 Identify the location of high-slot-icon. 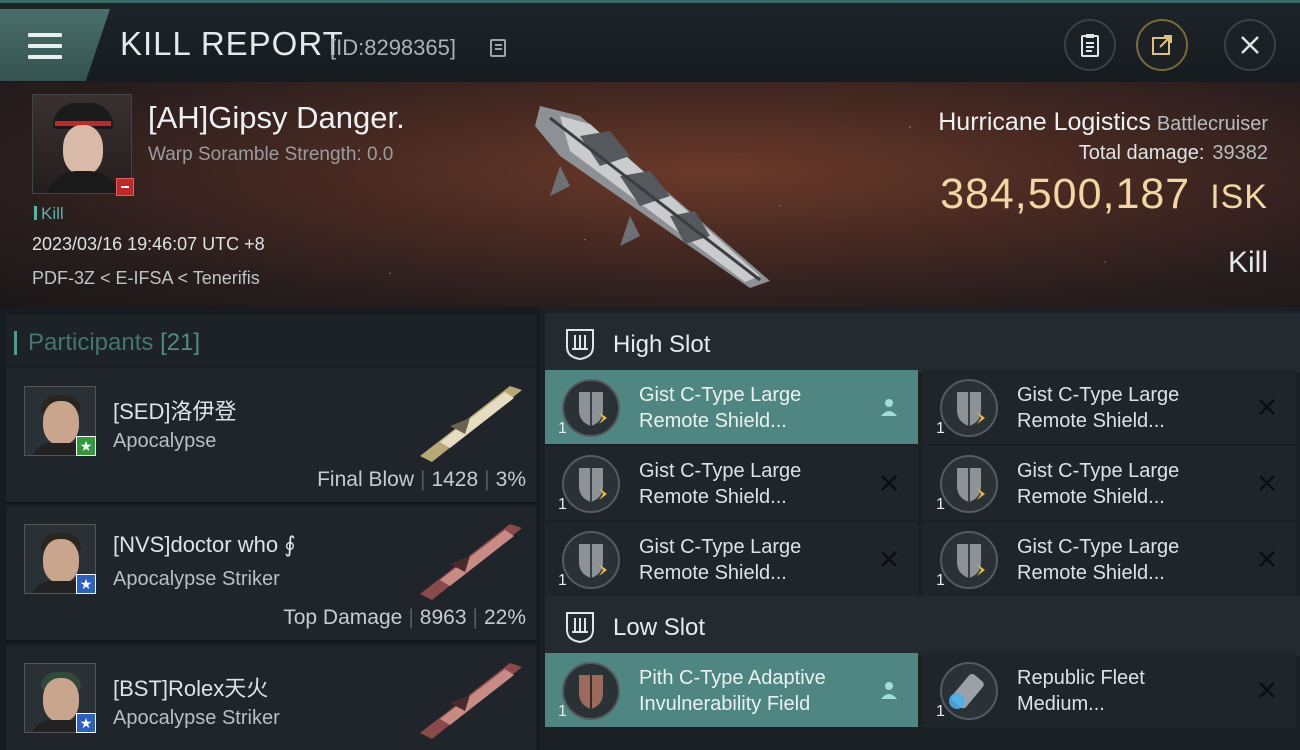
(580, 345).